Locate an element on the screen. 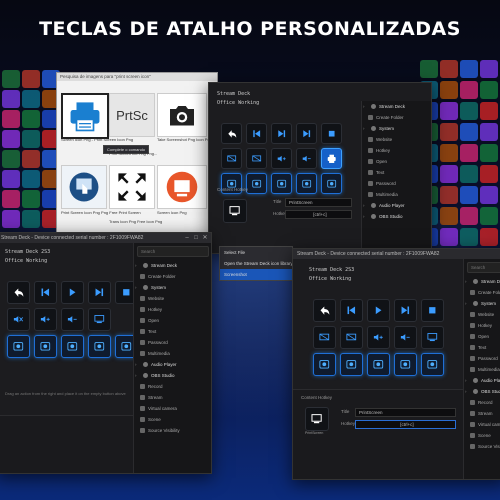 This screenshot has height=500, width=500. context-menu-item: Screenshot is located at coordinates (256, 274).